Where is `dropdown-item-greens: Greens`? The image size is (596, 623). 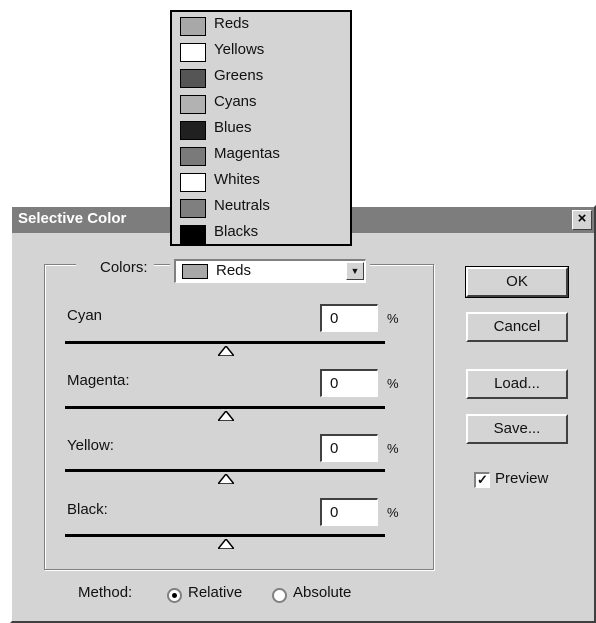 dropdown-item-greens: Greens is located at coordinates (261, 79).